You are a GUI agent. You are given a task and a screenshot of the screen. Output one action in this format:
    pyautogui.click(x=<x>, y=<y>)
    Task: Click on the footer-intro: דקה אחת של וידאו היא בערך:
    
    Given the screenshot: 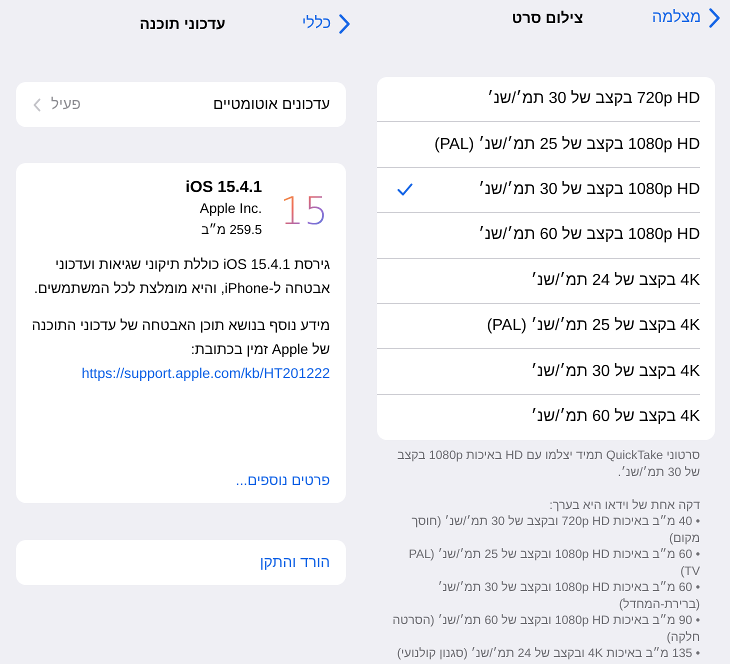 What is the action you would take?
    pyautogui.click(x=624, y=505)
    